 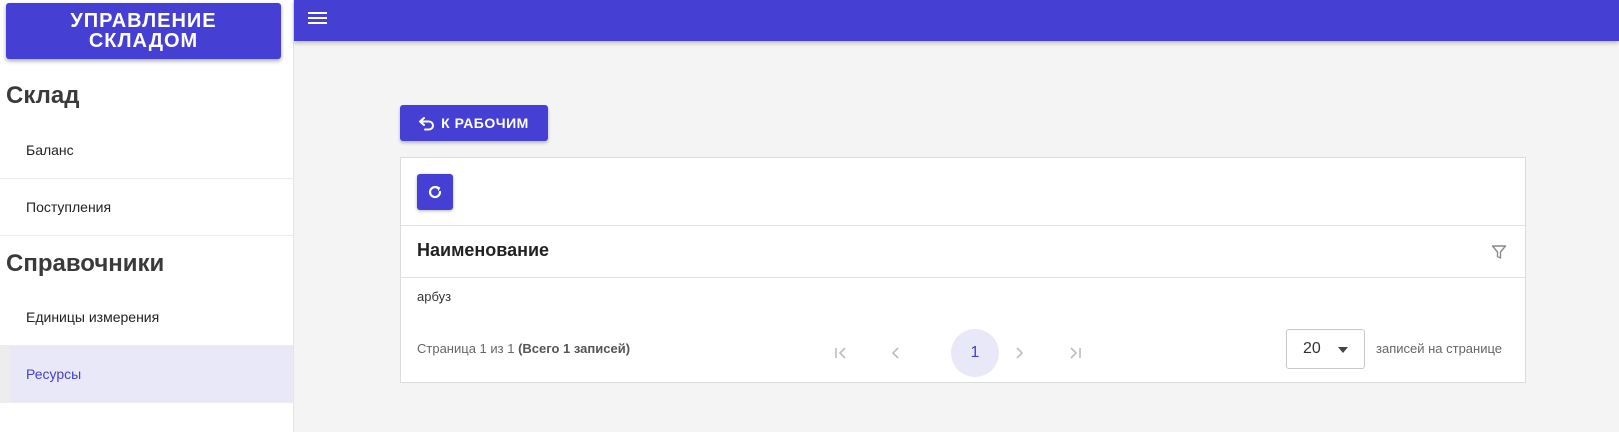 I want to click on chevron-right-icon, so click(x=1020, y=353).